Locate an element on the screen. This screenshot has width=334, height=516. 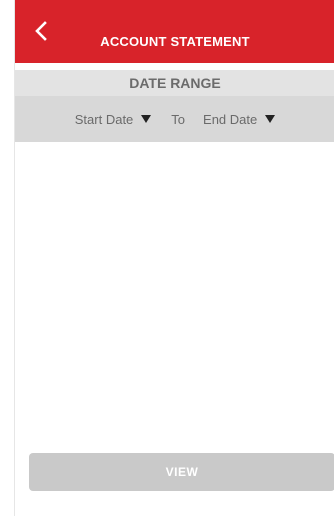
app-header: ACCOUNT STATEMENT is located at coordinates (174, 31).